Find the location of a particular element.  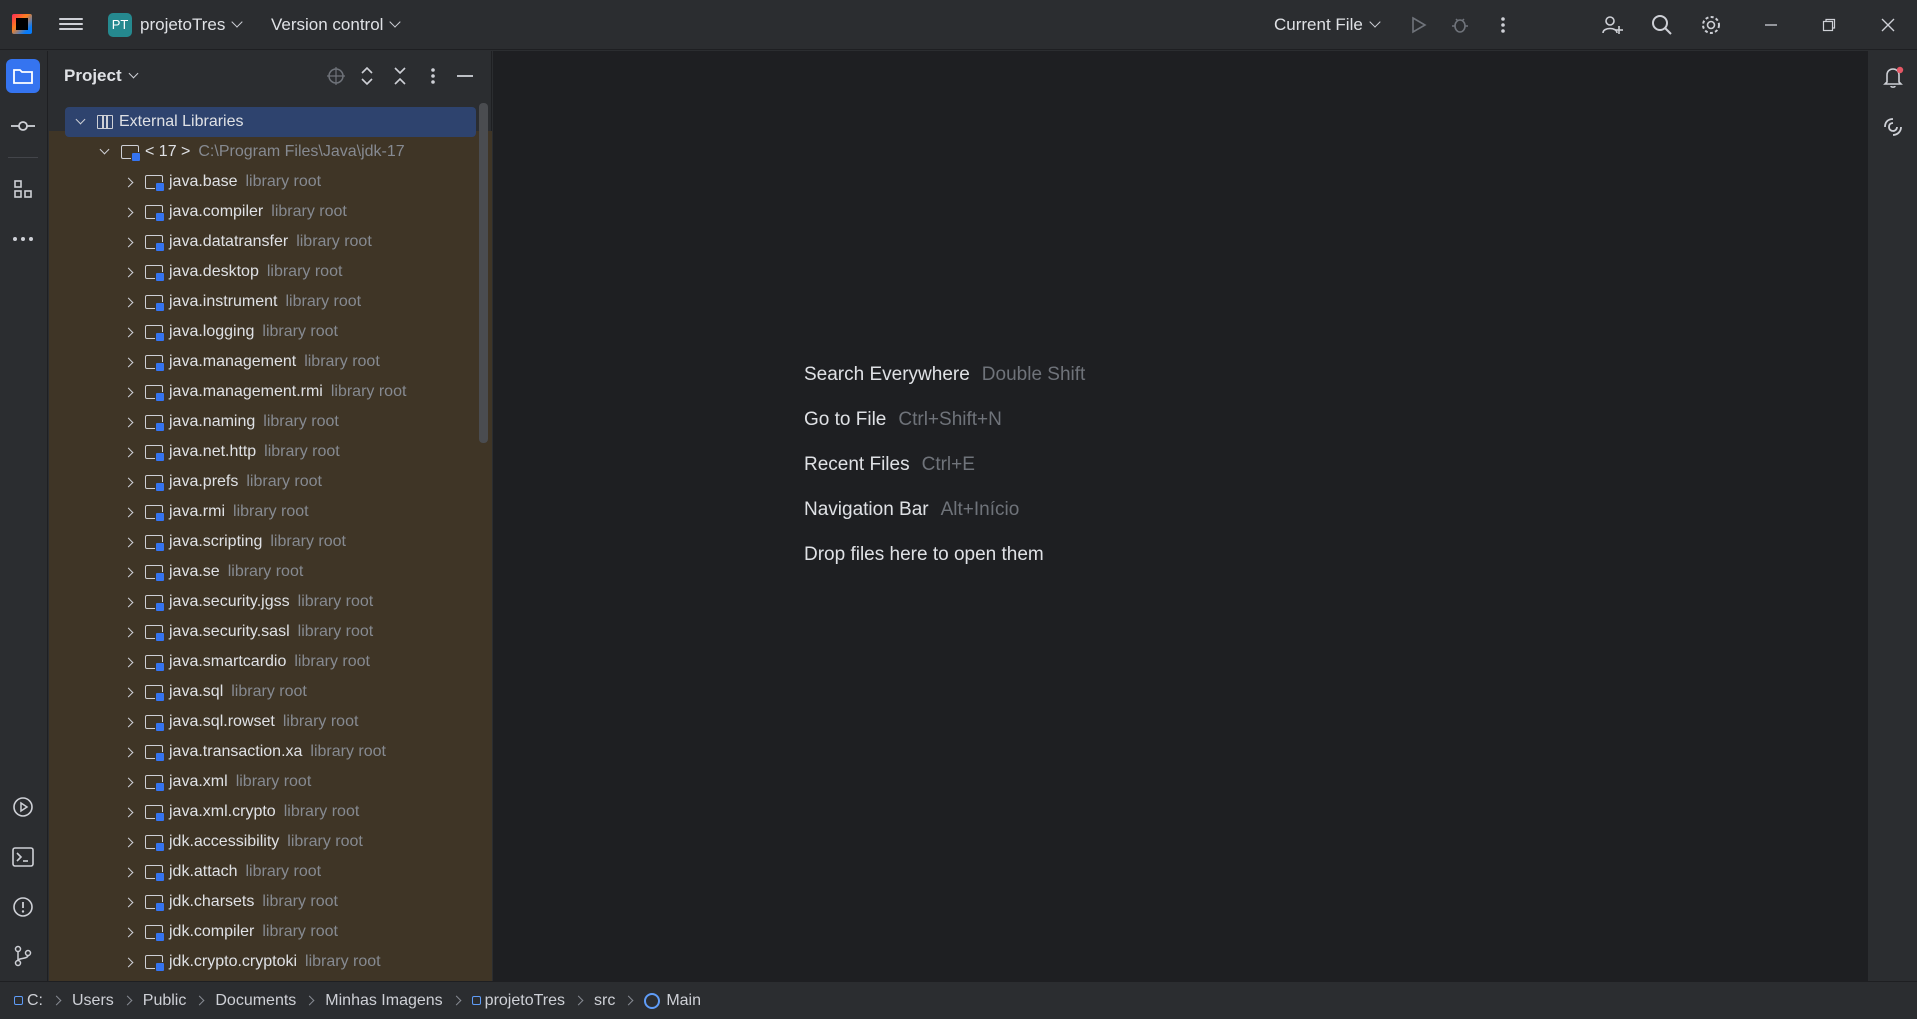

tree-node-module: java.management.rmi library root is located at coordinates (264, 392).